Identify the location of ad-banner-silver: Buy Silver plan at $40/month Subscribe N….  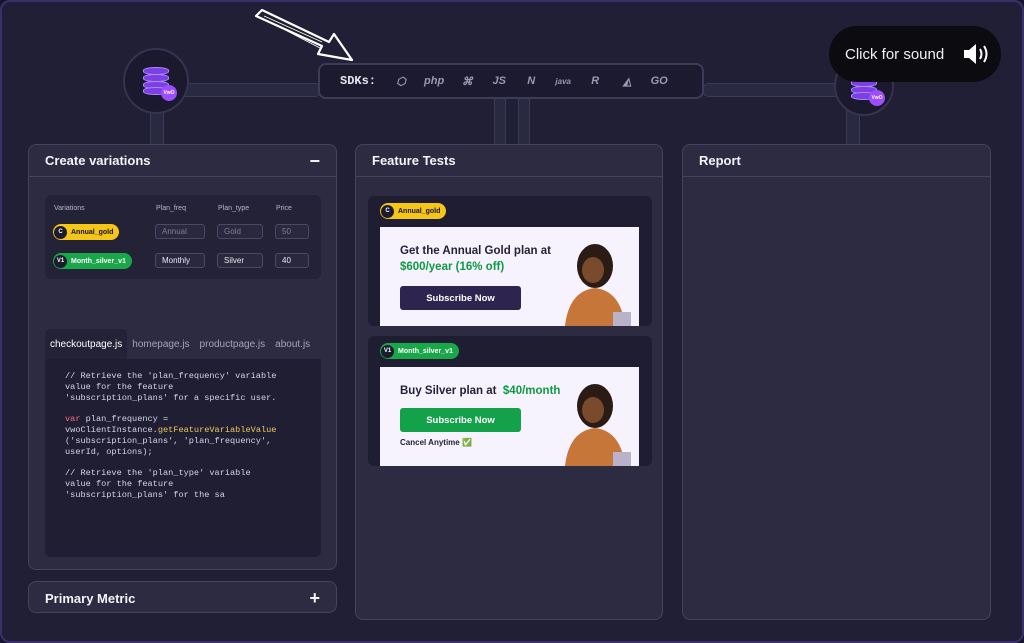
(509, 416).